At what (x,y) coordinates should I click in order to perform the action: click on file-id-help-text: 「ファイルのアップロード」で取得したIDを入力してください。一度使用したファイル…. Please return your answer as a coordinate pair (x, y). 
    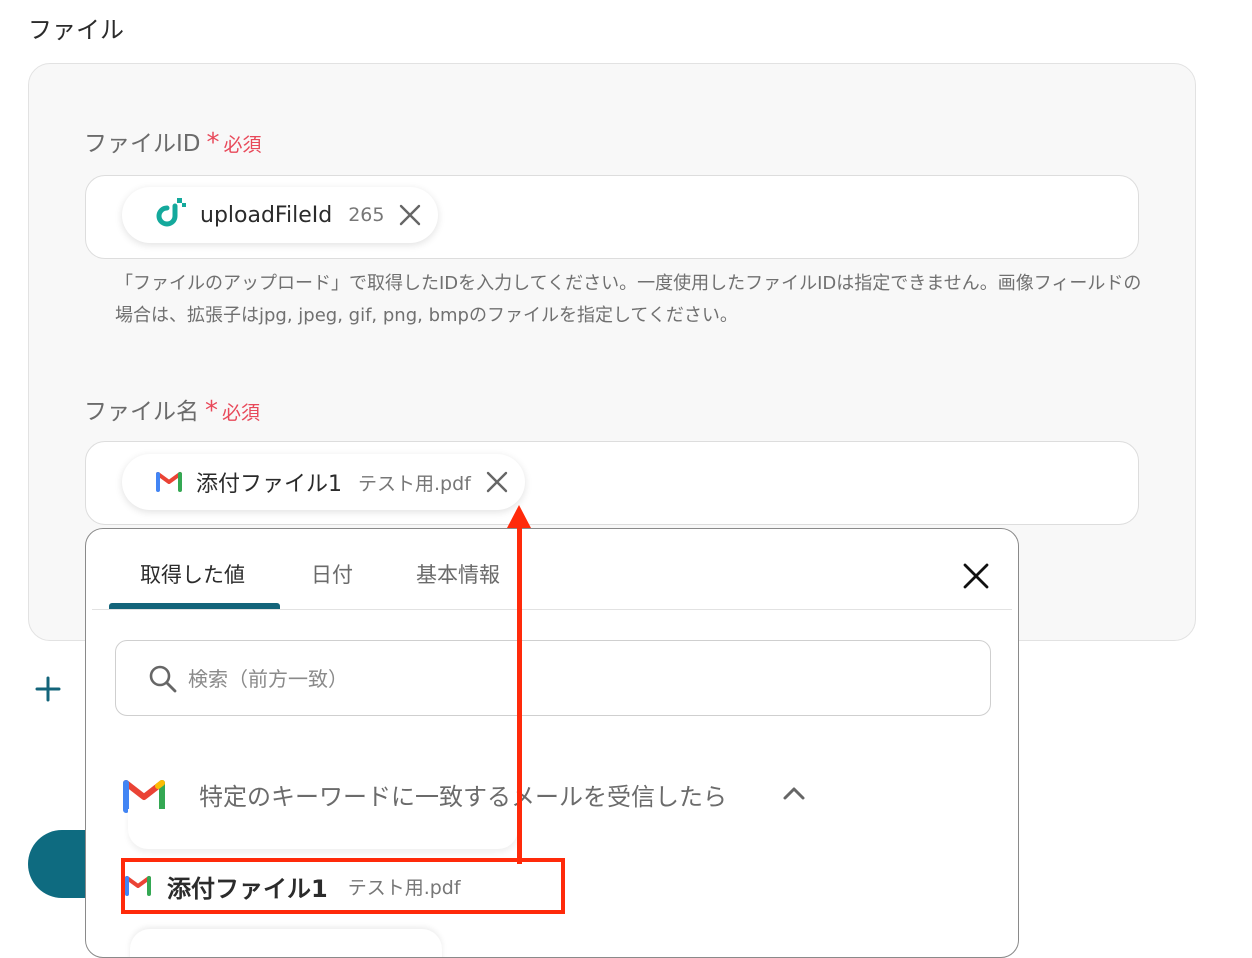
    Looking at the image, I should click on (628, 299).